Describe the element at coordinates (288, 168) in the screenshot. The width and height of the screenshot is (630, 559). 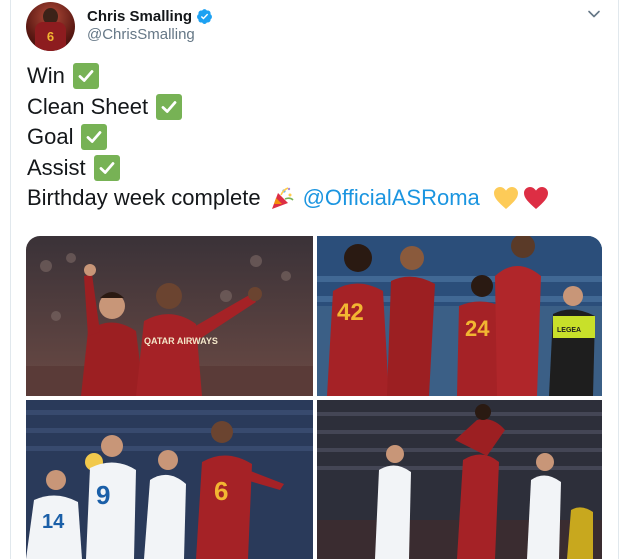
I see `tweet-line: Assist` at that location.